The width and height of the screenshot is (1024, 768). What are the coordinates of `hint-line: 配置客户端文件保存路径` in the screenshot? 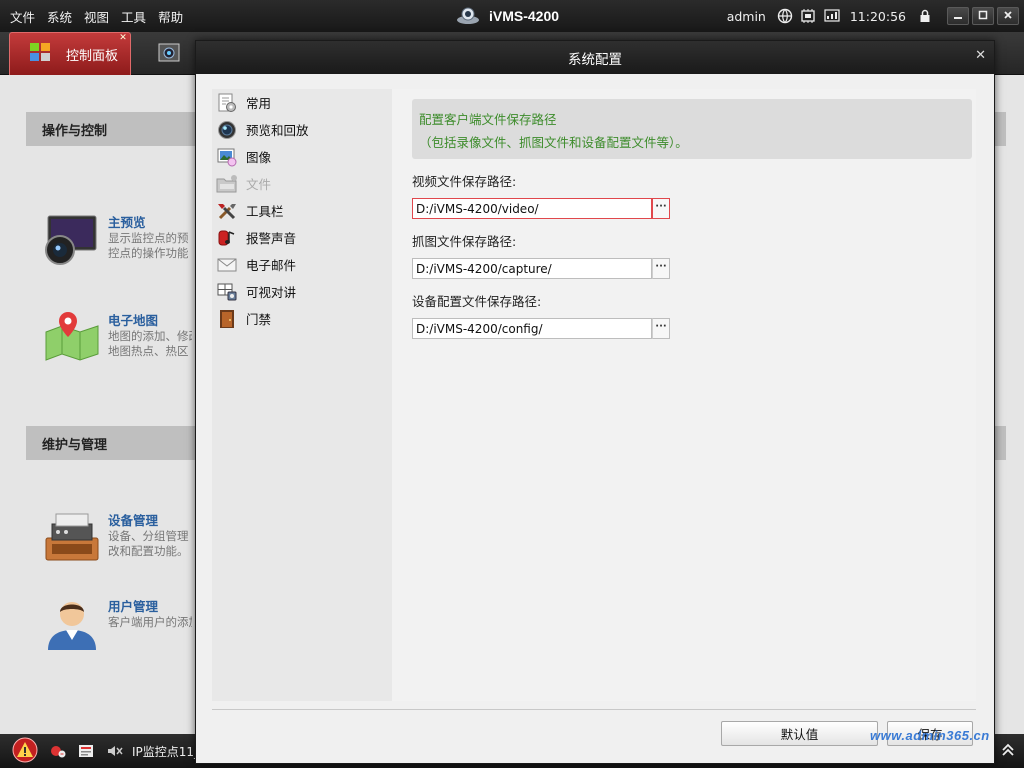 It's located at (488, 119).